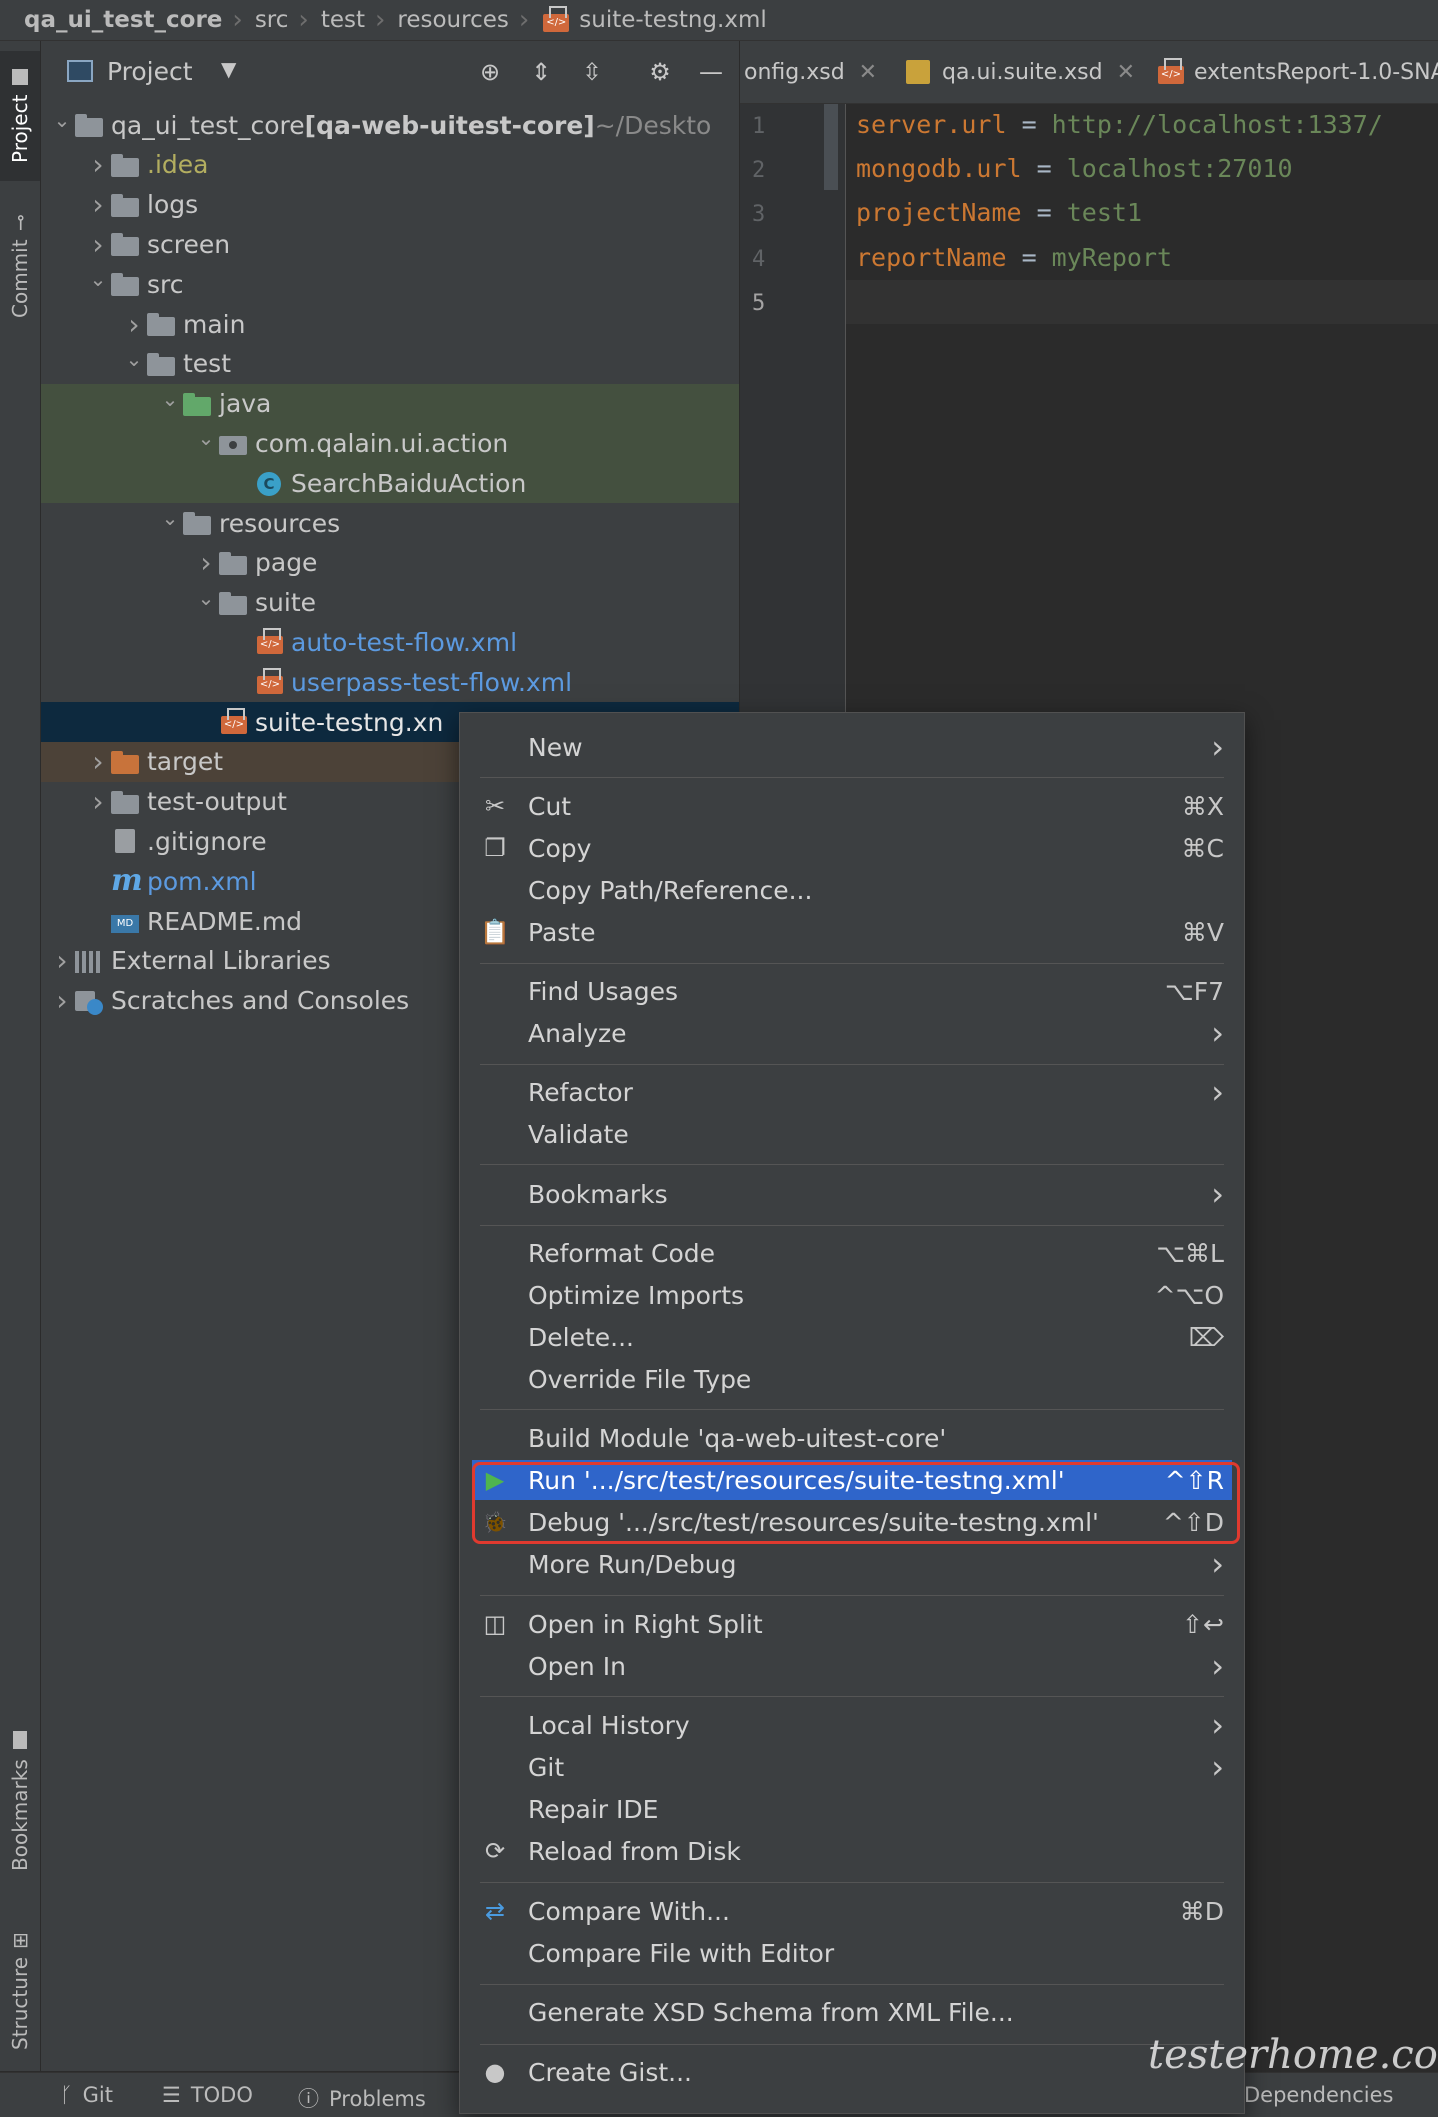 The image size is (1438, 2117). Describe the element at coordinates (852, 1911) in the screenshot. I see `menu-item-compare-with: ⇄ Compare With... ⌘D` at that location.